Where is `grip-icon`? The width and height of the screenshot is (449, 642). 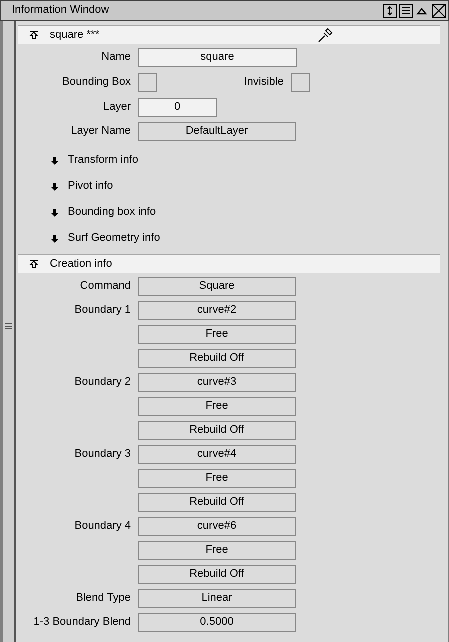
grip-icon is located at coordinates (8, 326).